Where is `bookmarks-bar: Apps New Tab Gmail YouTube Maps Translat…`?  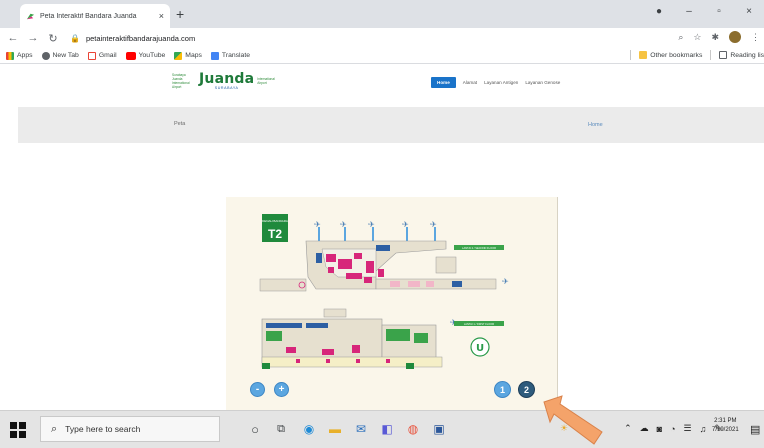 bookmarks-bar: Apps New Tab Gmail YouTube Maps Translat… is located at coordinates (382, 56).